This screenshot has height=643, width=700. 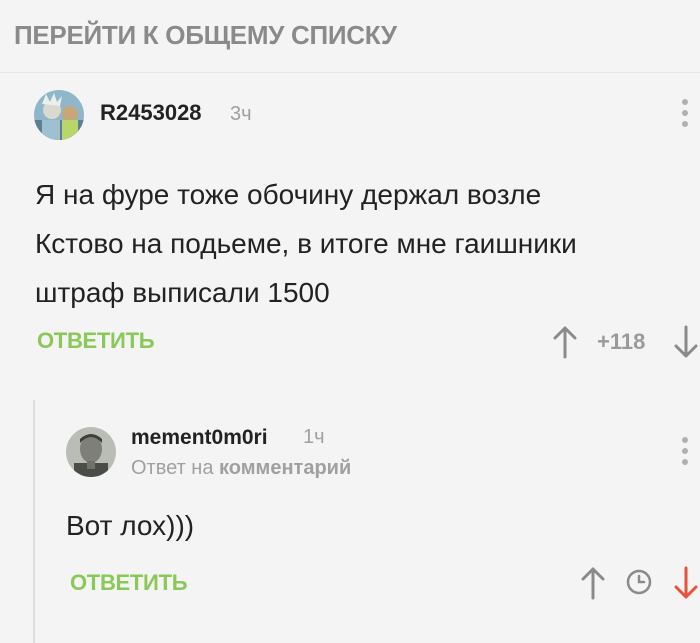 What do you see at coordinates (285, 468) in the screenshot?
I see `reply-parent-link: комментарий` at bounding box center [285, 468].